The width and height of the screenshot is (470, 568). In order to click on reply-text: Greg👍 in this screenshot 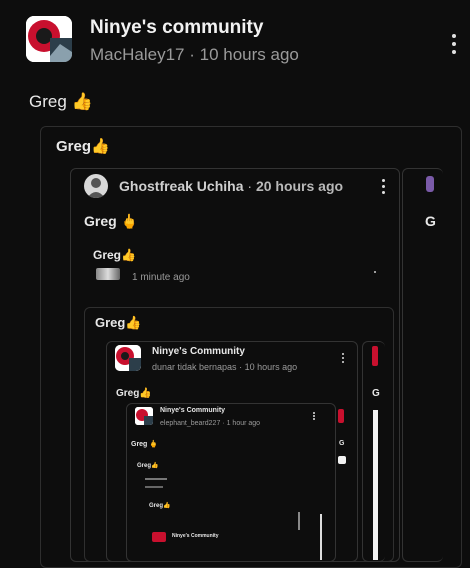, I will do `click(114, 255)`.